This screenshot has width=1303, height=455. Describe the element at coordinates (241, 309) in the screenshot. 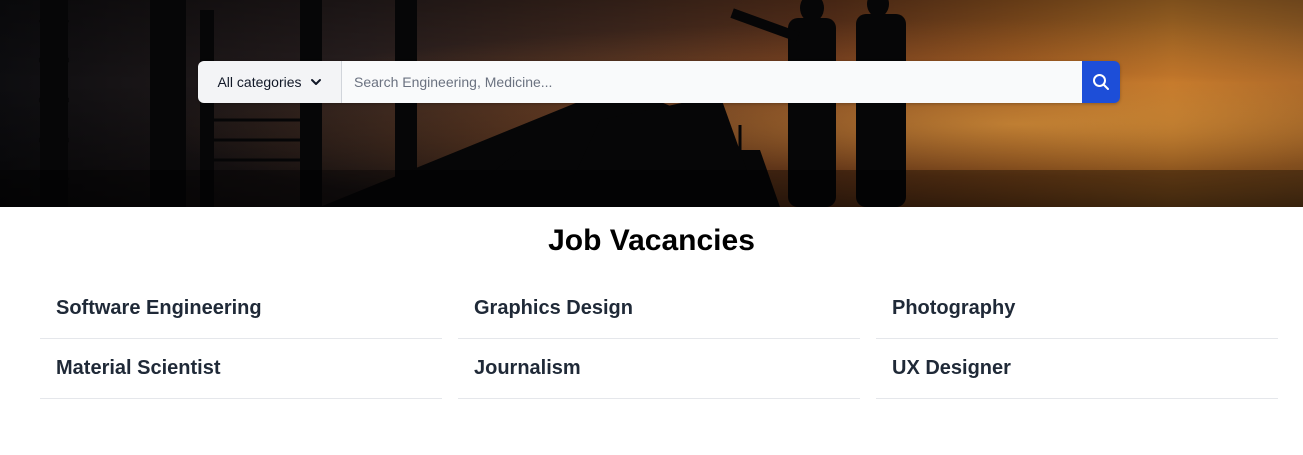

I see `job-item-software-engineering: Software Engineering` at that location.